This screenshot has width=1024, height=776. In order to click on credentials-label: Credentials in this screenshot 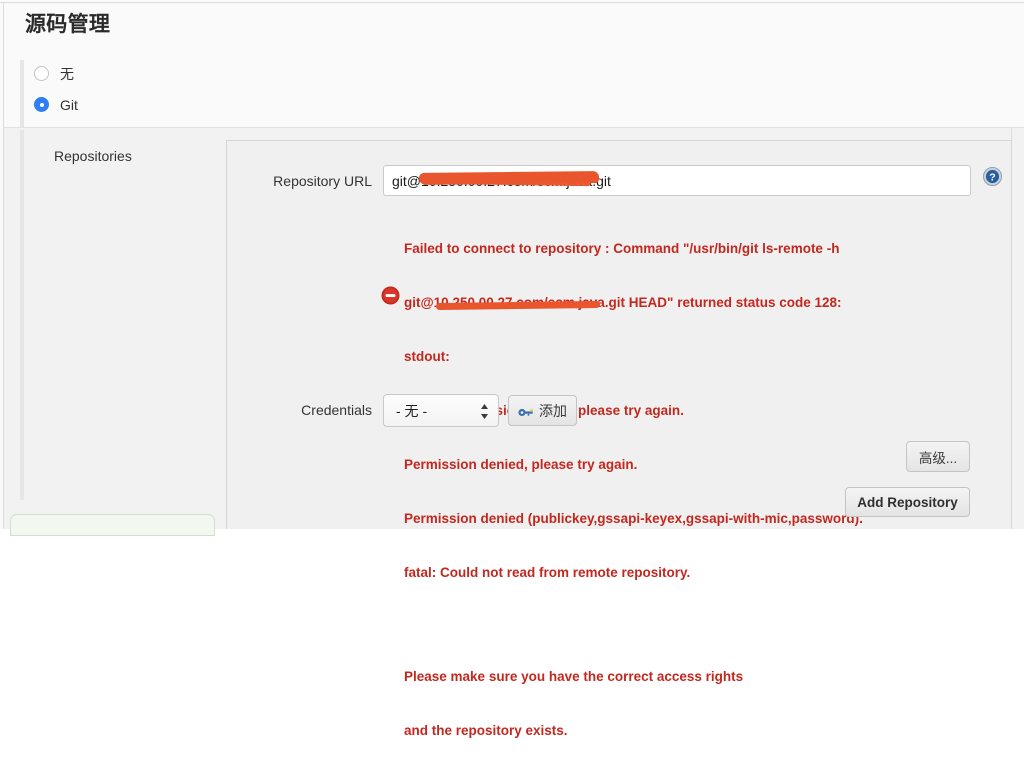, I will do `click(336, 410)`.